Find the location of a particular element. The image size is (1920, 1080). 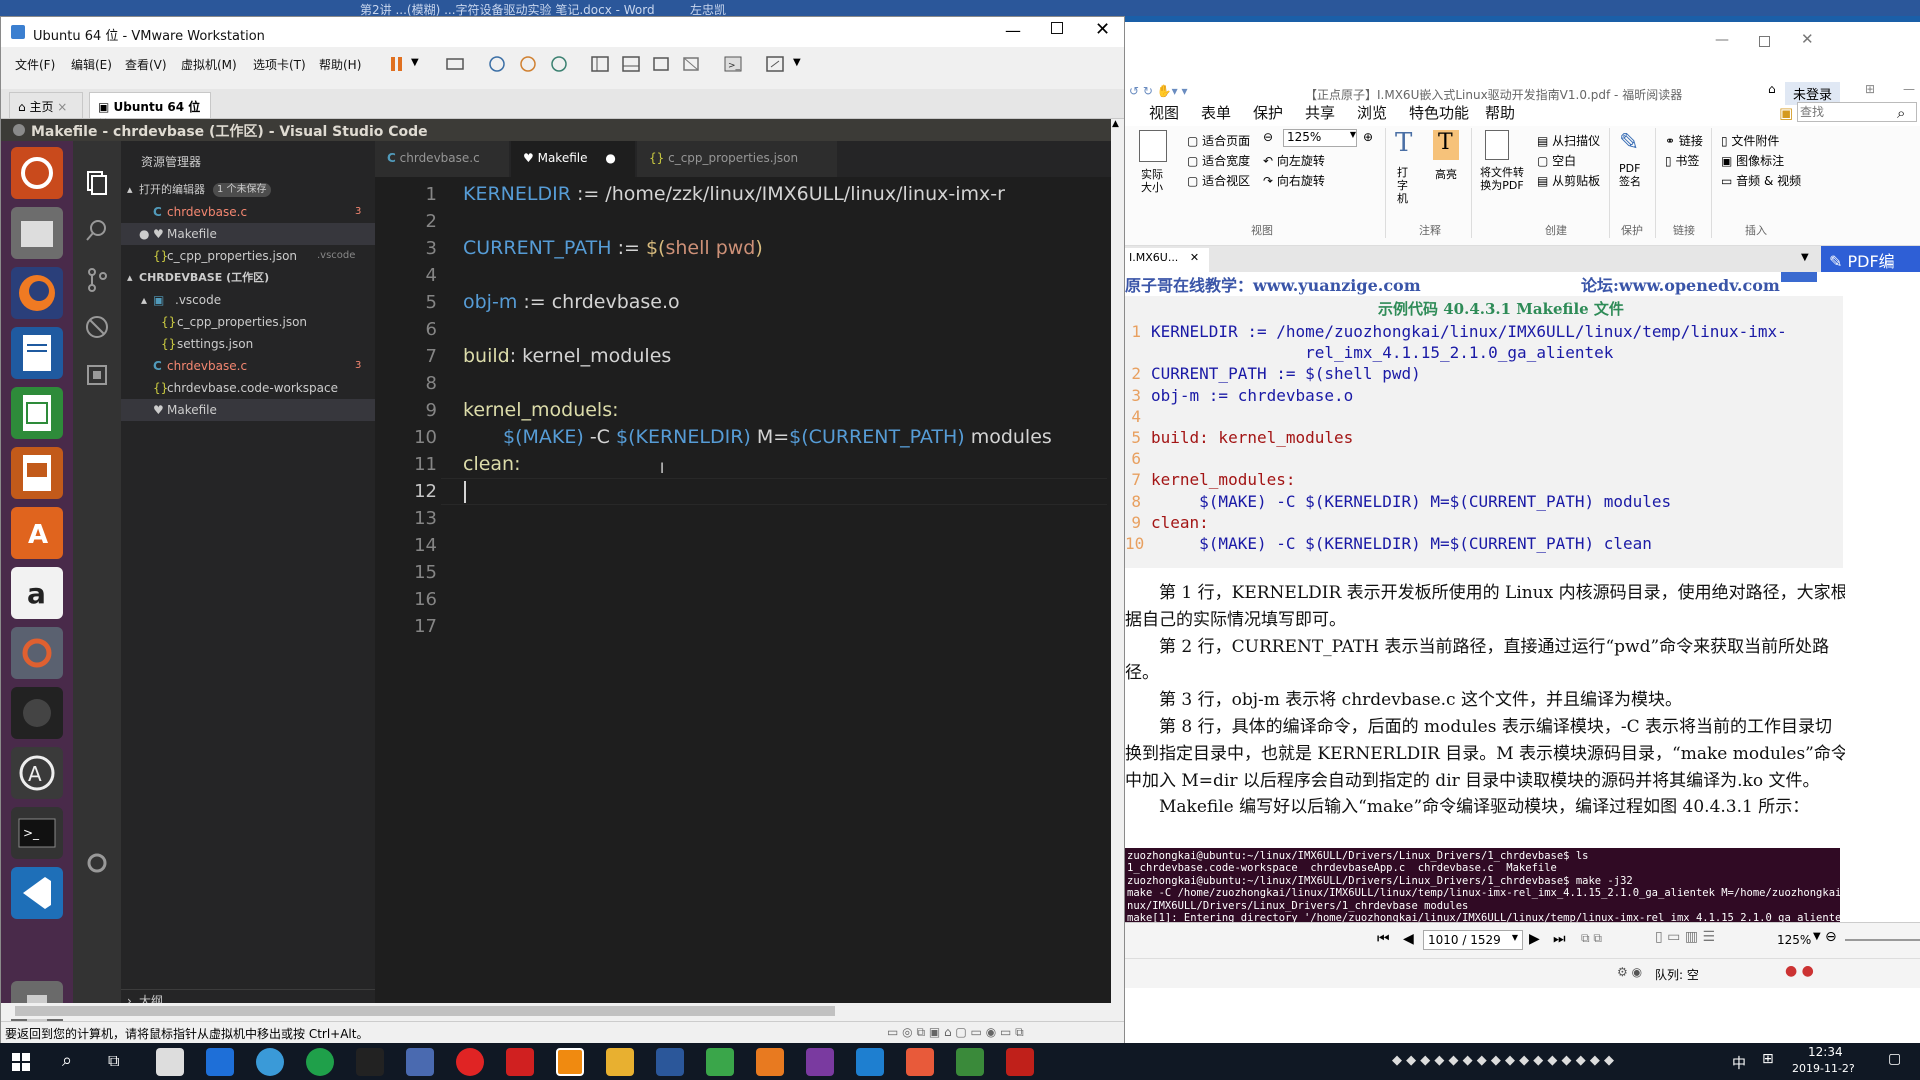

app-orange-icon is located at coordinates (920, 1062).